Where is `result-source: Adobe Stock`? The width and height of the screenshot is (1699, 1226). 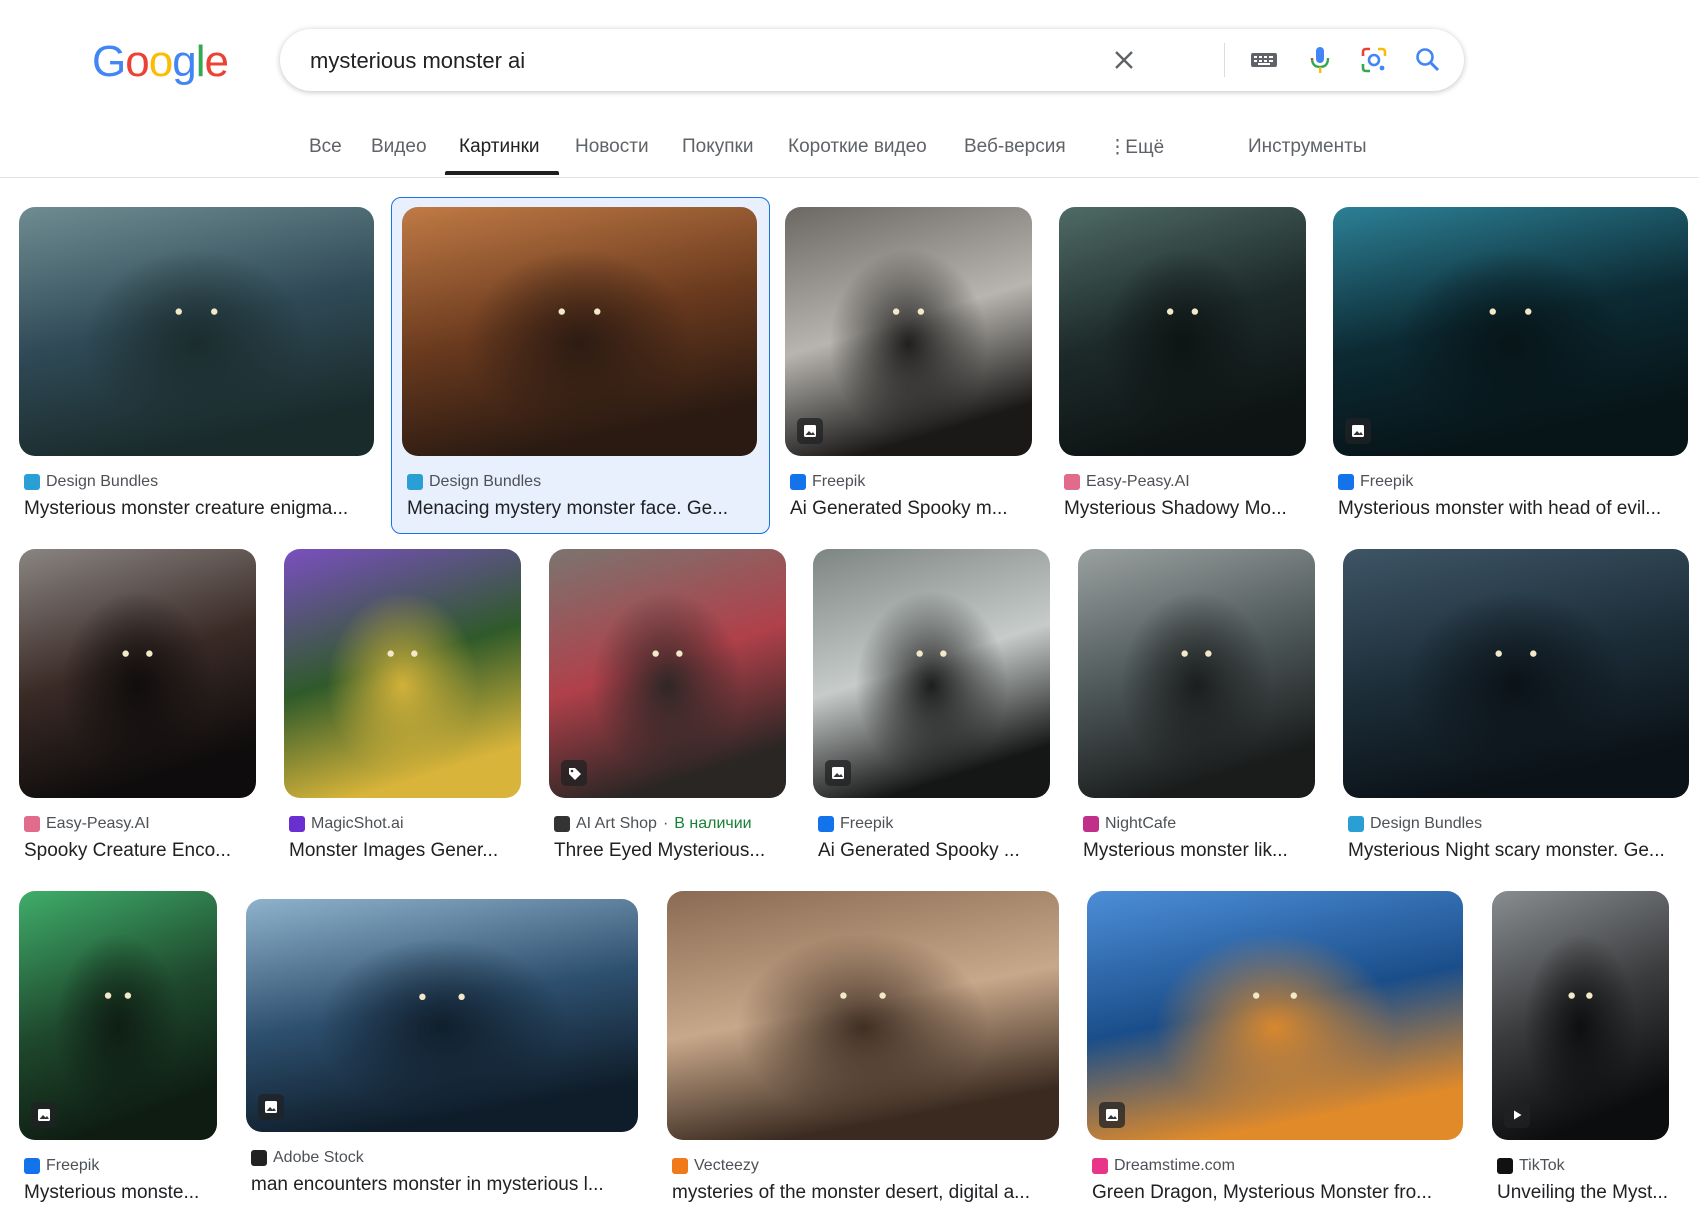
result-source: Adobe Stock is located at coordinates (307, 1158).